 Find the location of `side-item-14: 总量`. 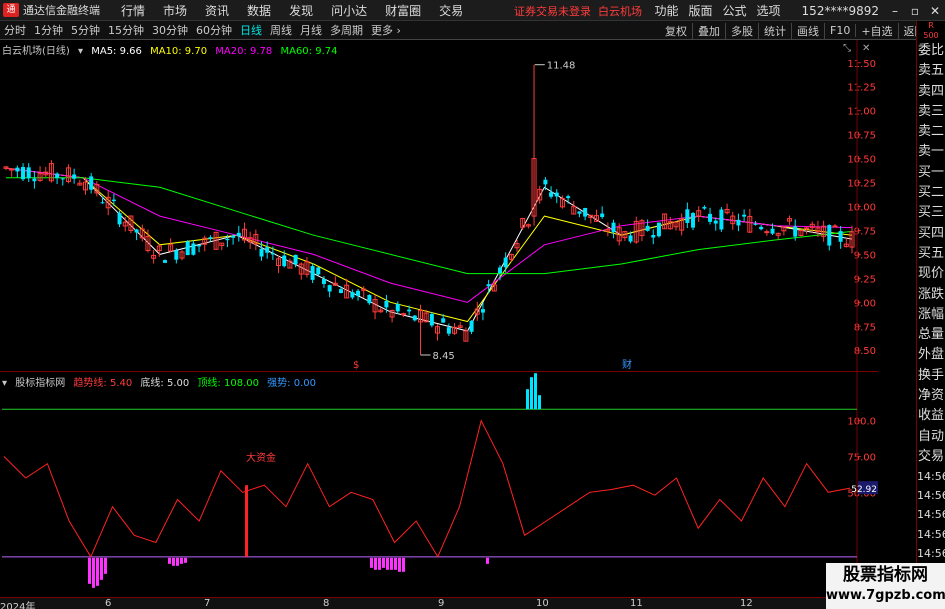

side-item-14: 总量 is located at coordinates (931, 335).